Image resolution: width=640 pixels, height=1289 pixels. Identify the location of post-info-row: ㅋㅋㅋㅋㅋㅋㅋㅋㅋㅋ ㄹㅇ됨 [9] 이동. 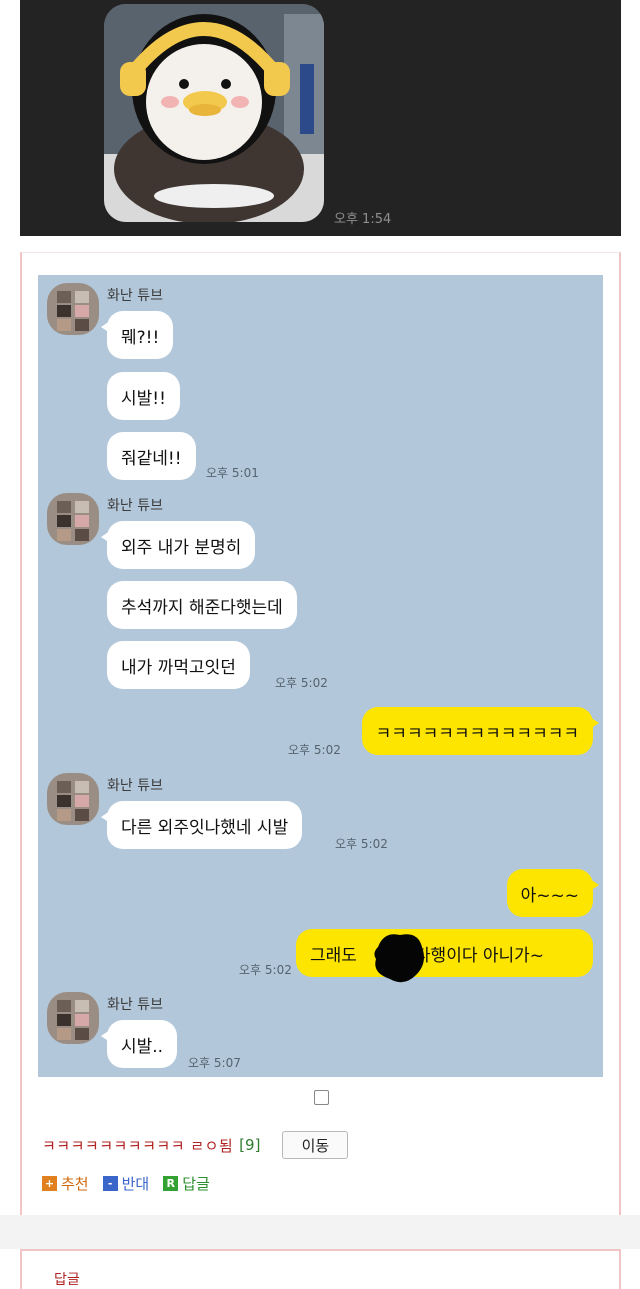
(195, 1145).